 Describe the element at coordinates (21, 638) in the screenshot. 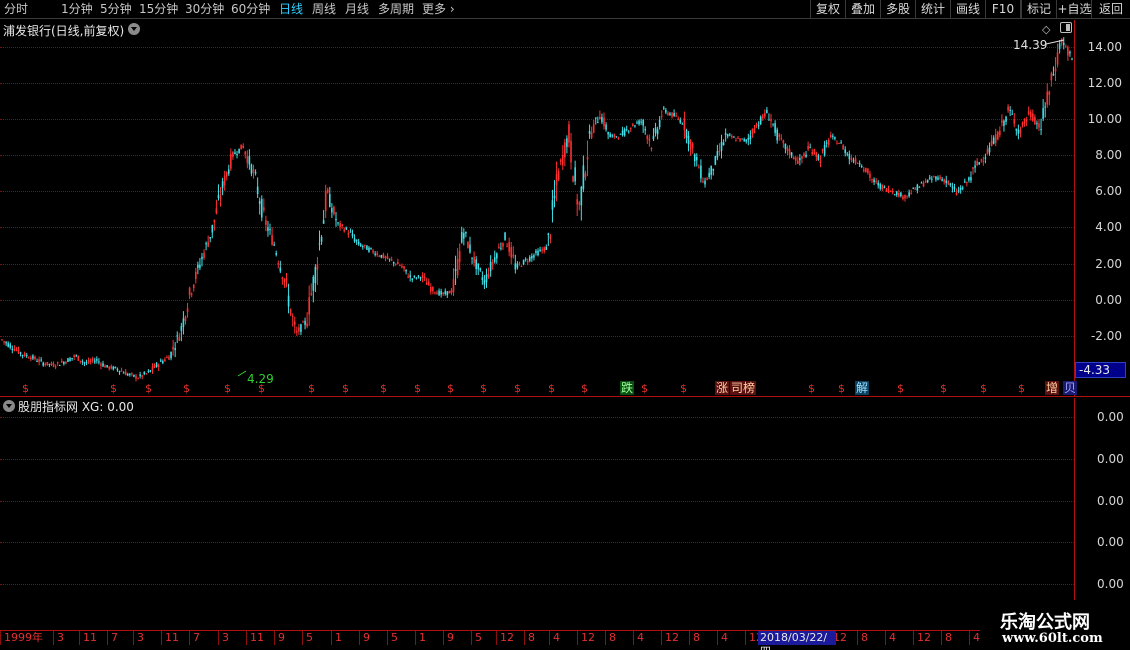

I see `time-axis-label: 1999年` at that location.